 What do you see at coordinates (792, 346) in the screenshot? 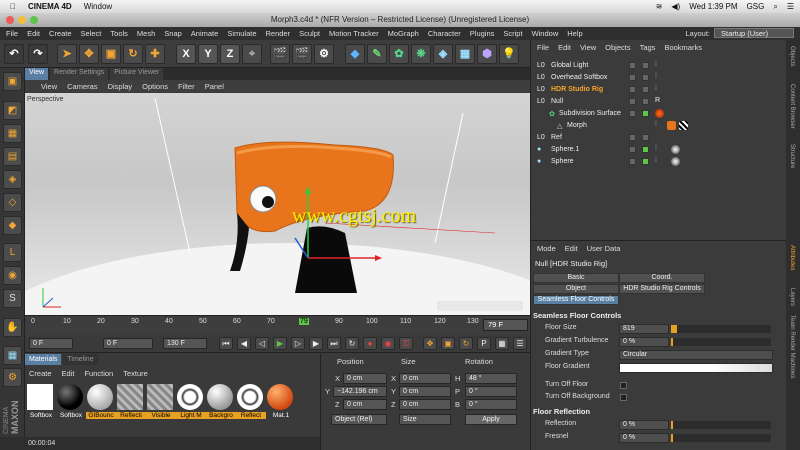
I see `vtab-team-render-machines: Team Render Machines` at bounding box center [792, 346].